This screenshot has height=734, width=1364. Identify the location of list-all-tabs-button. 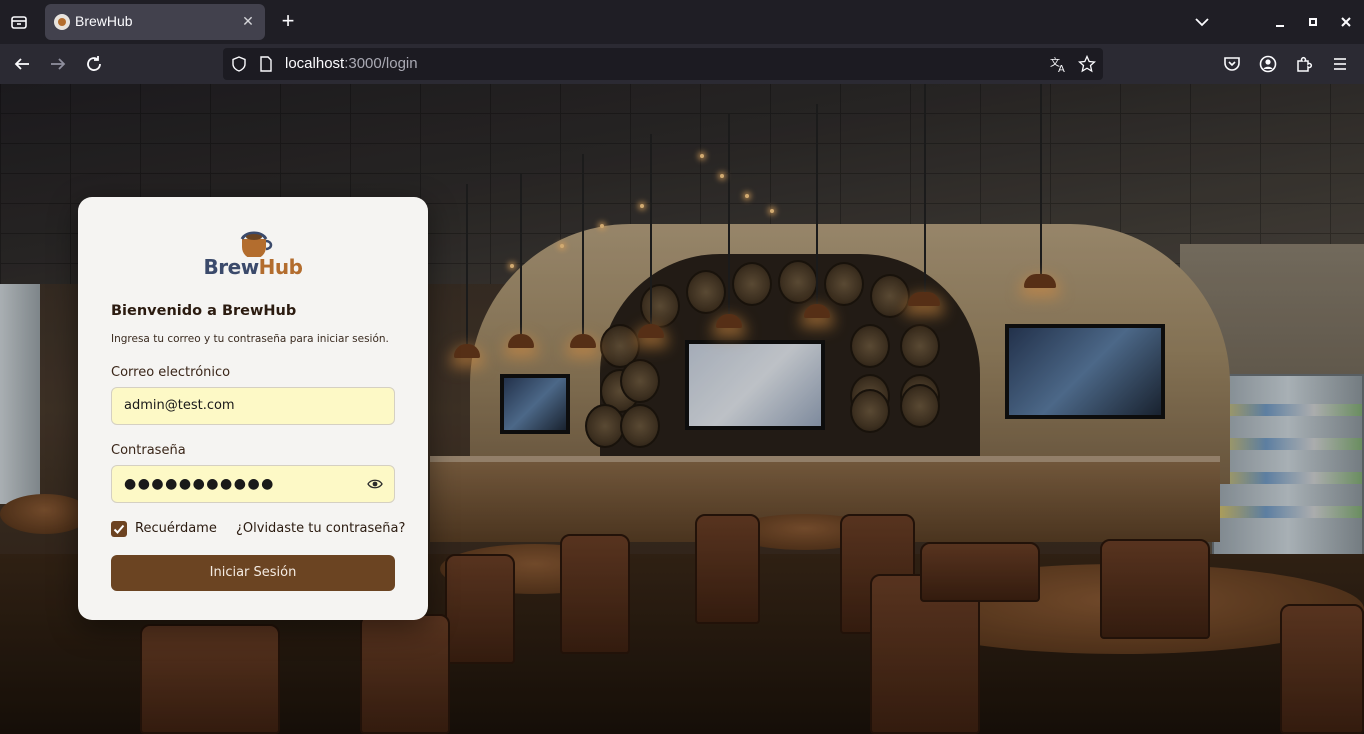
(1202, 22).